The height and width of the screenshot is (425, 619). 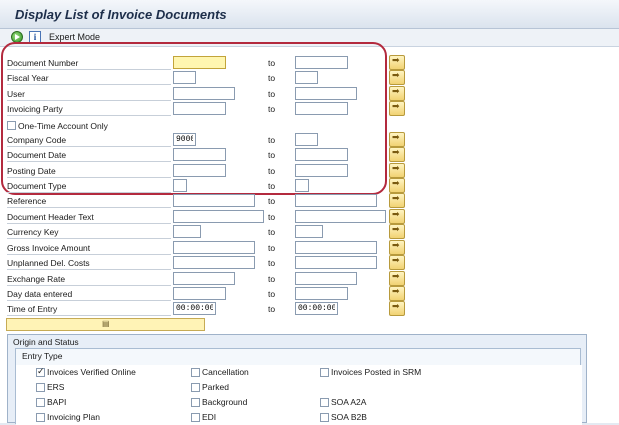 What do you see at coordinates (349, 402) in the screenshot?
I see `option-label: SOA A2A` at bounding box center [349, 402].